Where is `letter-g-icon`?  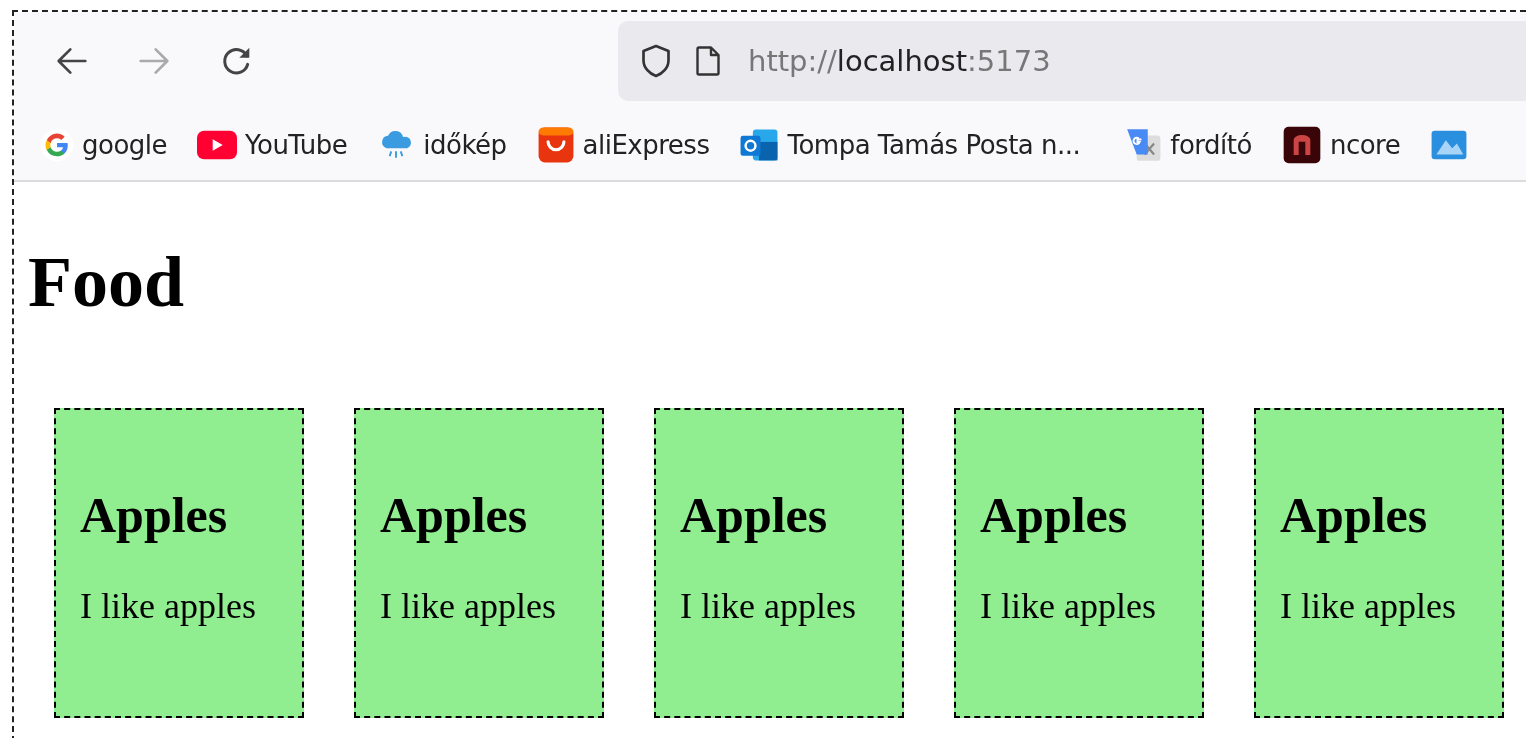
letter-g-icon is located at coordinates (57, 145).